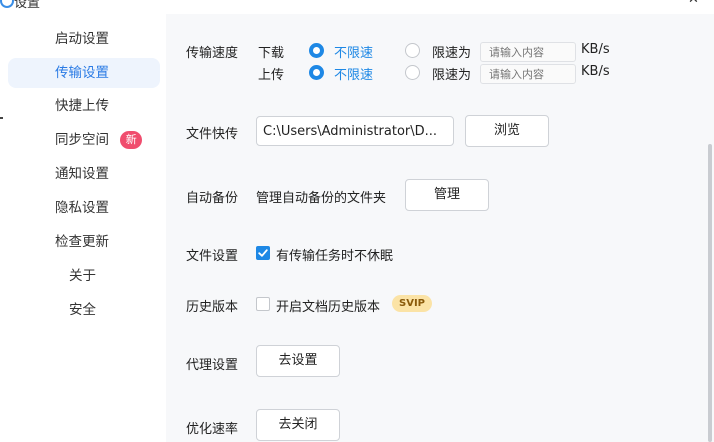 Image resolution: width=714 pixels, height=442 pixels. I want to click on no-sleep-checkbox, so click(263, 253).